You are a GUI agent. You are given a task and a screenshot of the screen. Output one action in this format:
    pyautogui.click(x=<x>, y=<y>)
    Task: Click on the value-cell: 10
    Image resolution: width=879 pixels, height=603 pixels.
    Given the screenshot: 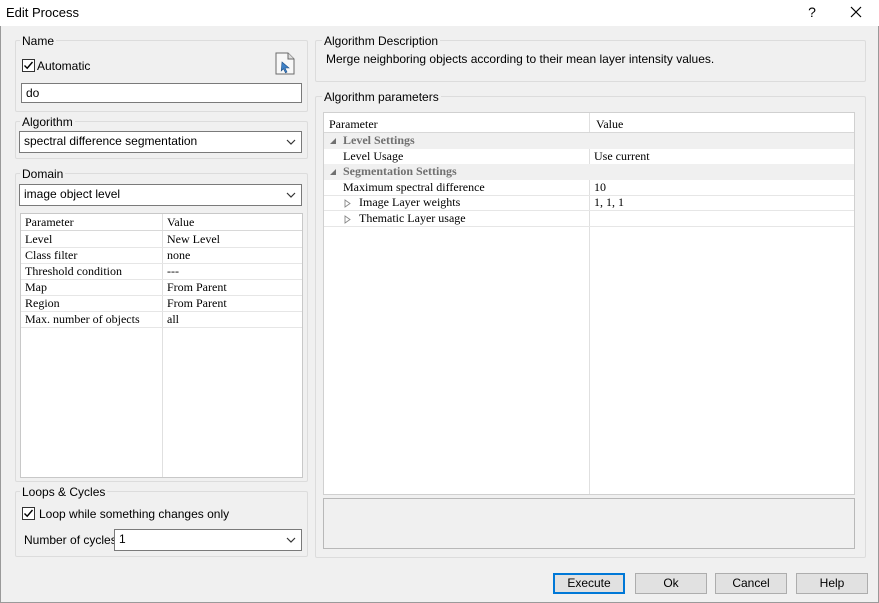 What is the action you would take?
    pyautogui.click(x=600, y=187)
    